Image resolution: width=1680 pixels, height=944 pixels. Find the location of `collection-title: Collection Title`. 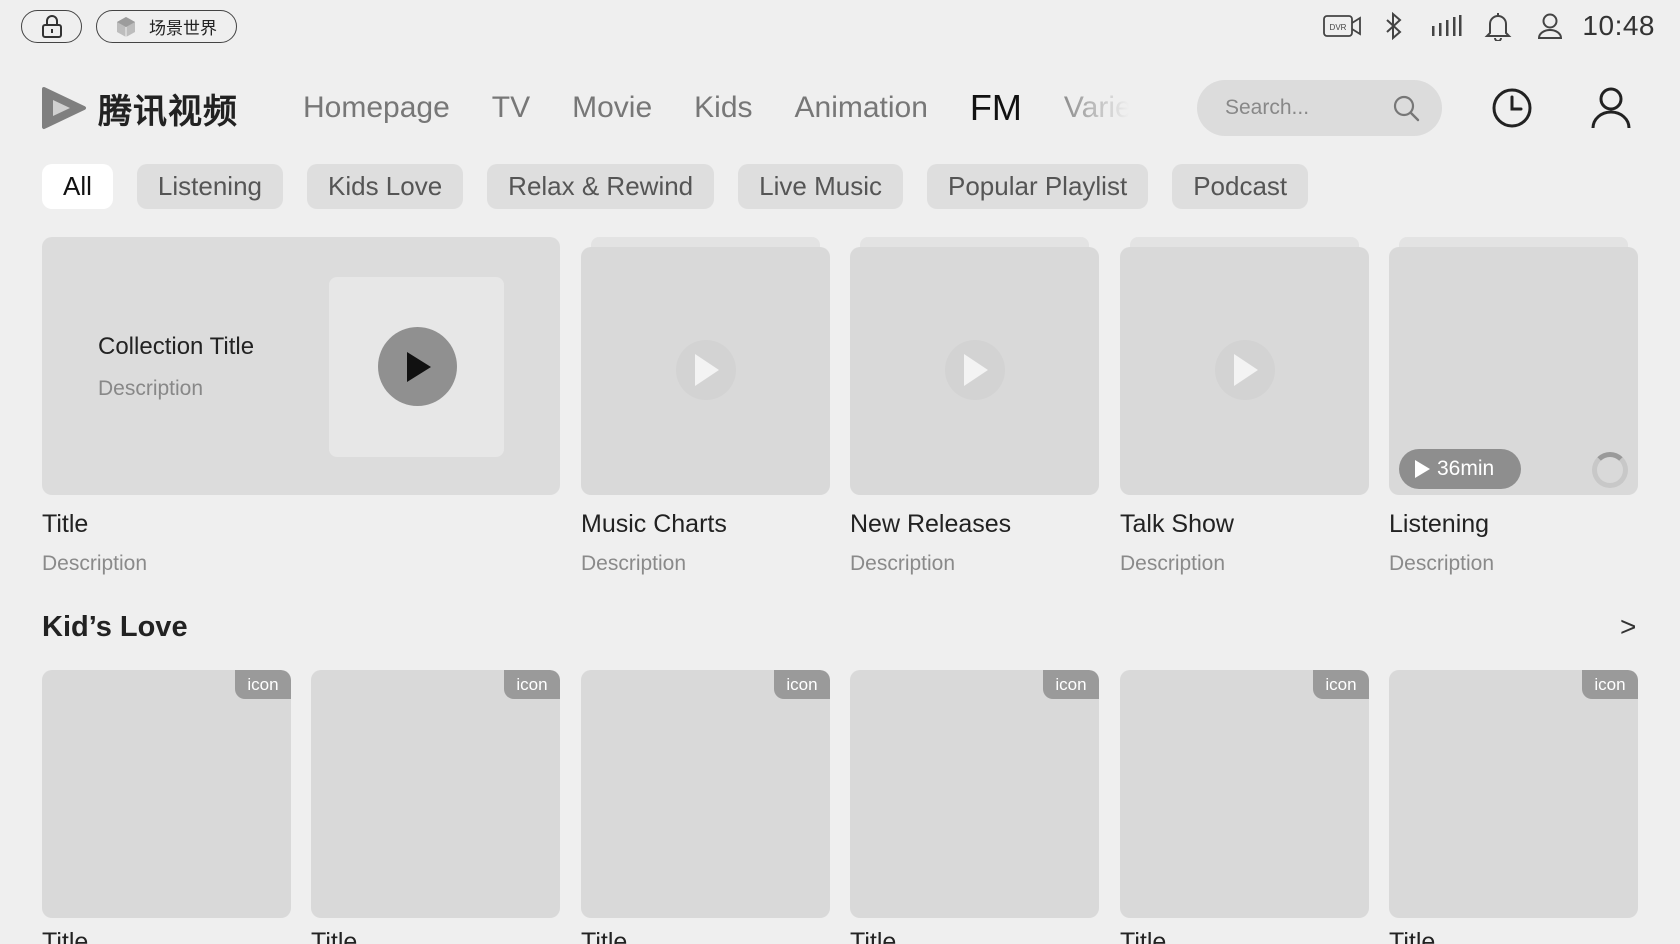

collection-title: Collection Title is located at coordinates (176, 346).